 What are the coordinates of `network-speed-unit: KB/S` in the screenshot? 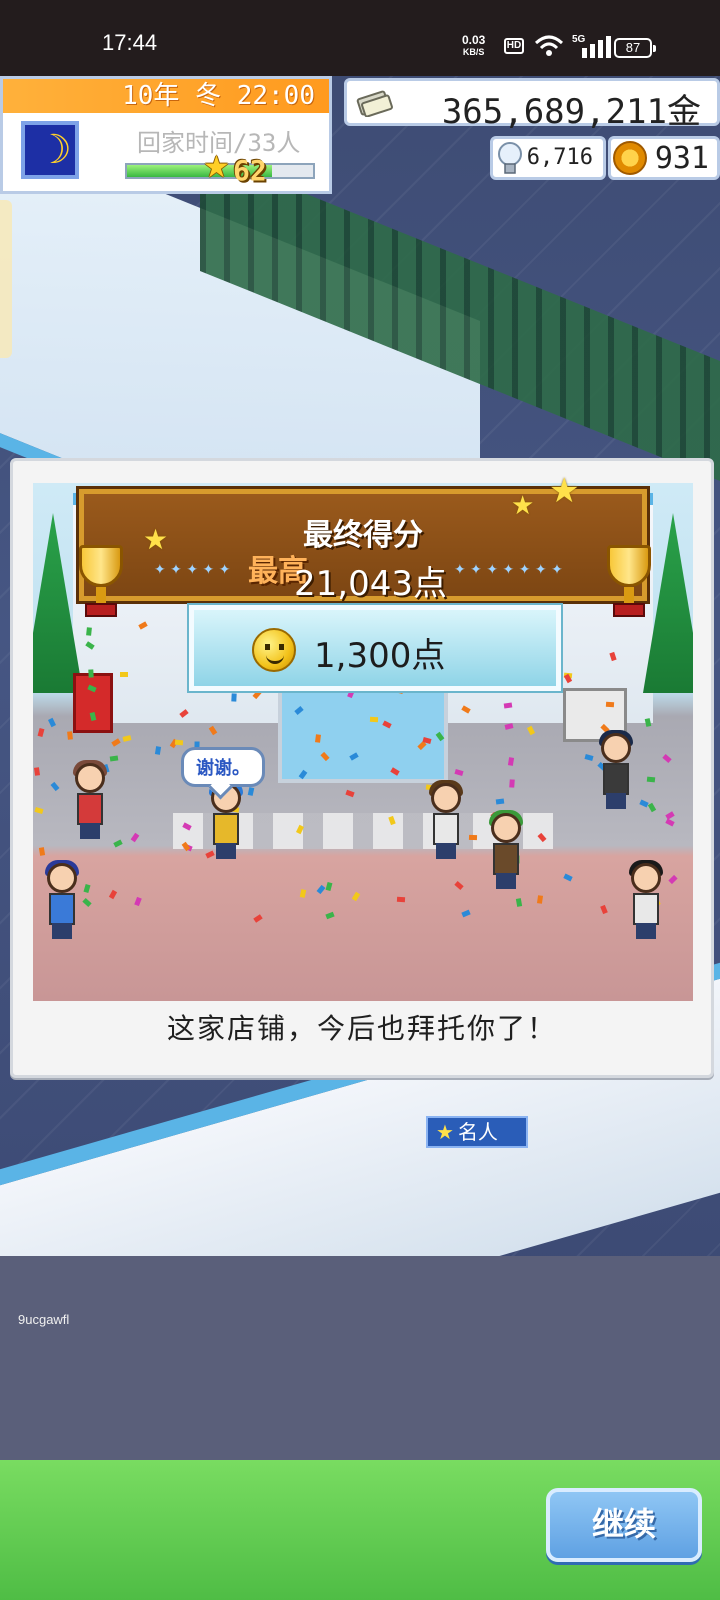 It's located at (473, 52).